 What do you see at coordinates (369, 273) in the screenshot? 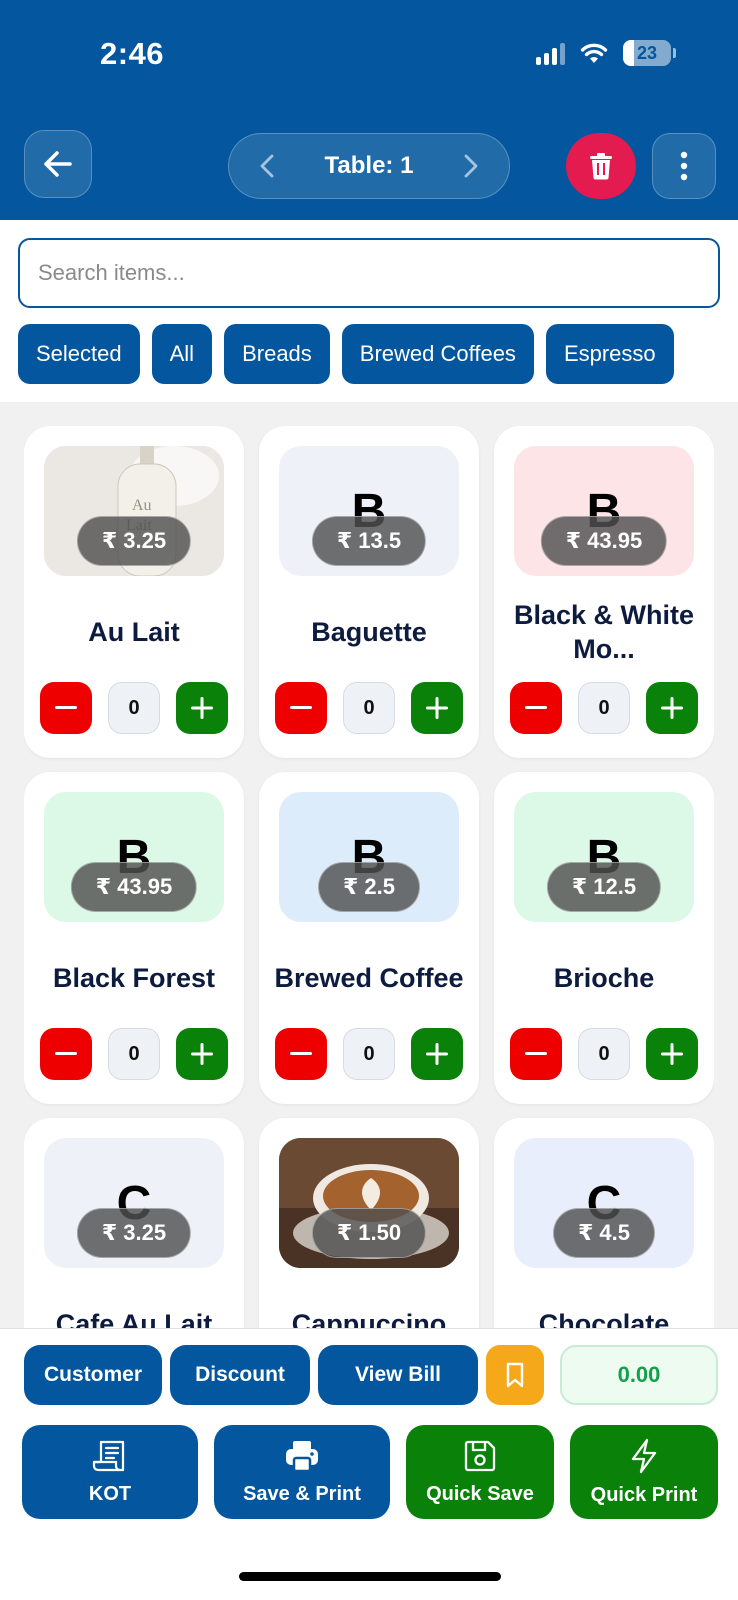
I see `search-input` at bounding box center [369, 273].